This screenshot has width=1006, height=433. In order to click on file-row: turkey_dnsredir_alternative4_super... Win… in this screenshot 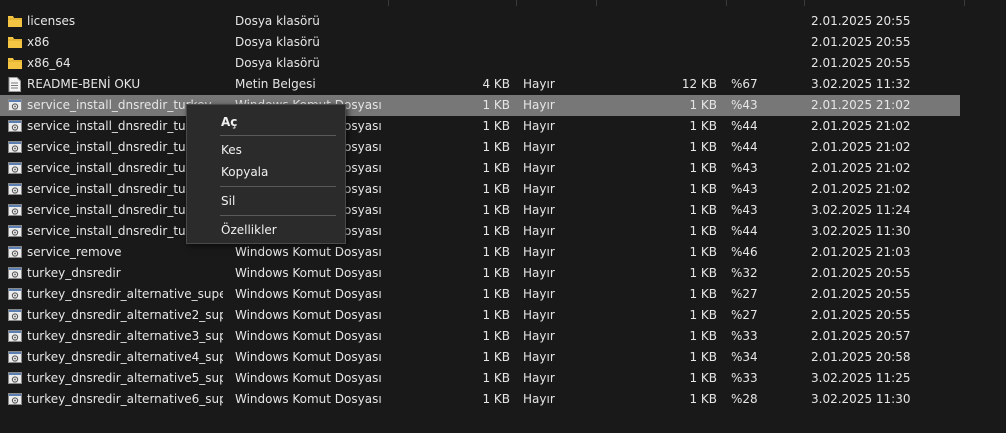, I will do `click(480, 357)`.